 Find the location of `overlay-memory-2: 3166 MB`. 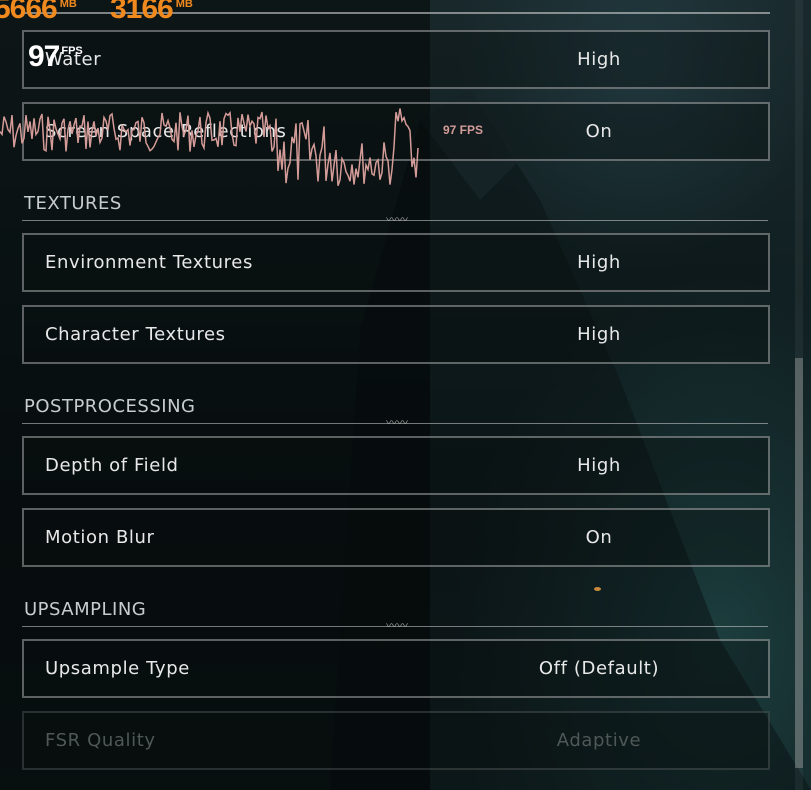

overlay-memory-2: 3166 MB is located at coordinates (151, 13).